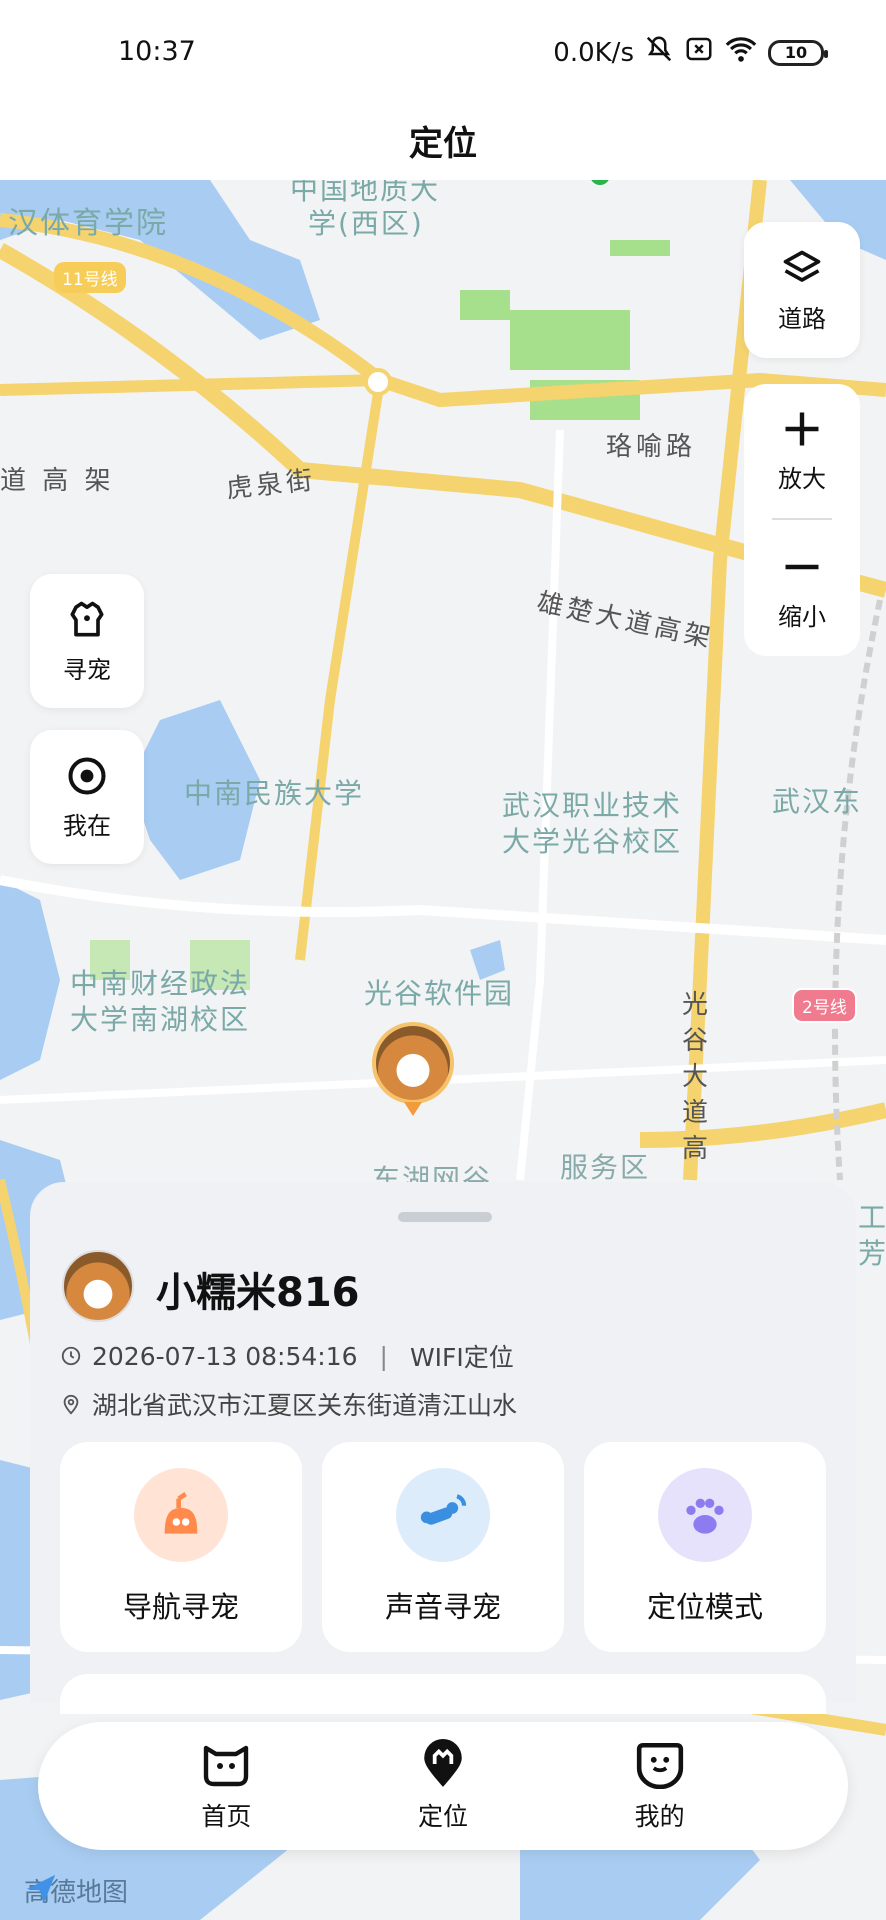 Image resolution: width=886 pixels, height=1920 pixels. I want to click on zoom-in-label: 放大, so click(802, 478).